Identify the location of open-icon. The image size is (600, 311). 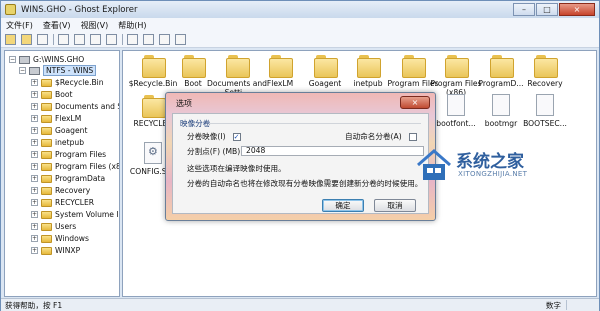
(10, 39).